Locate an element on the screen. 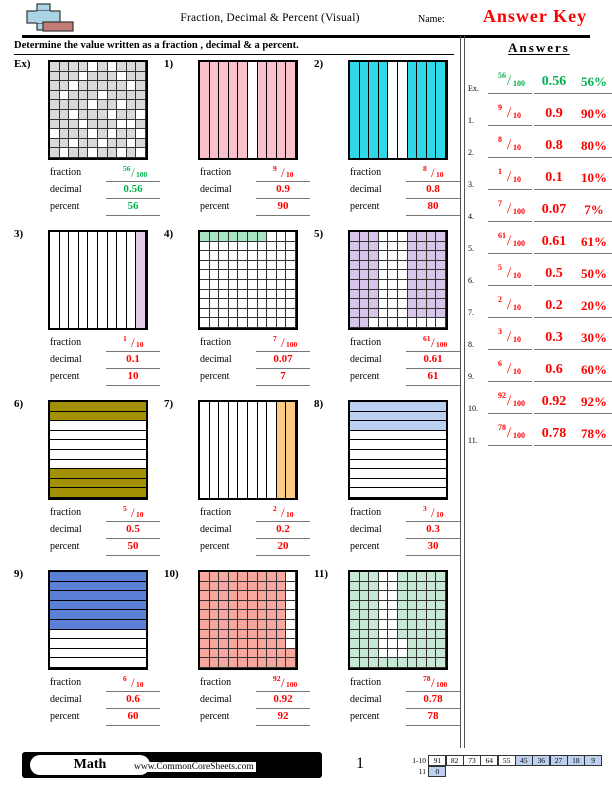 The image size is (612, 792). decimal-value: 0.3 is located at coordinates (433, 531).